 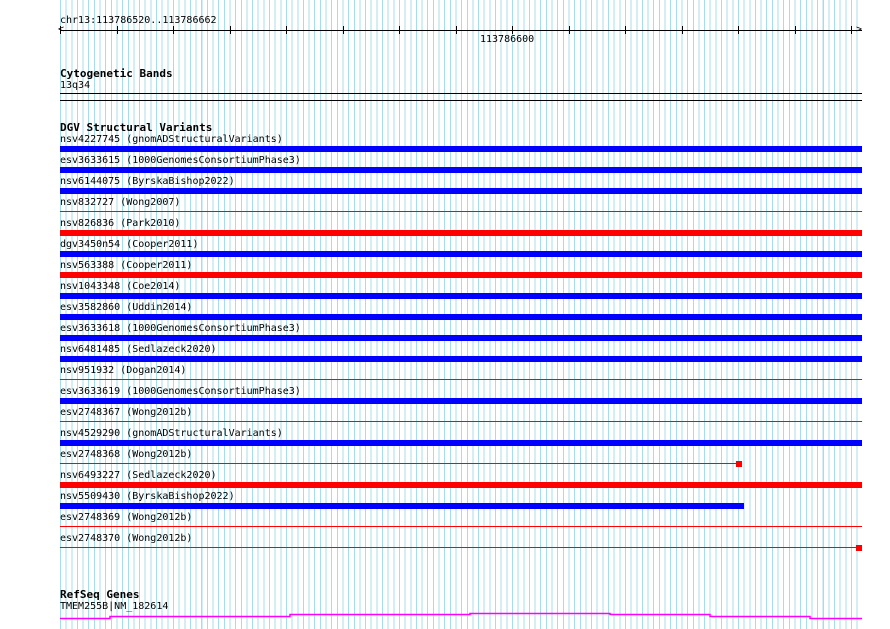 I want to click on gene-model, so click(x=461, y=616).